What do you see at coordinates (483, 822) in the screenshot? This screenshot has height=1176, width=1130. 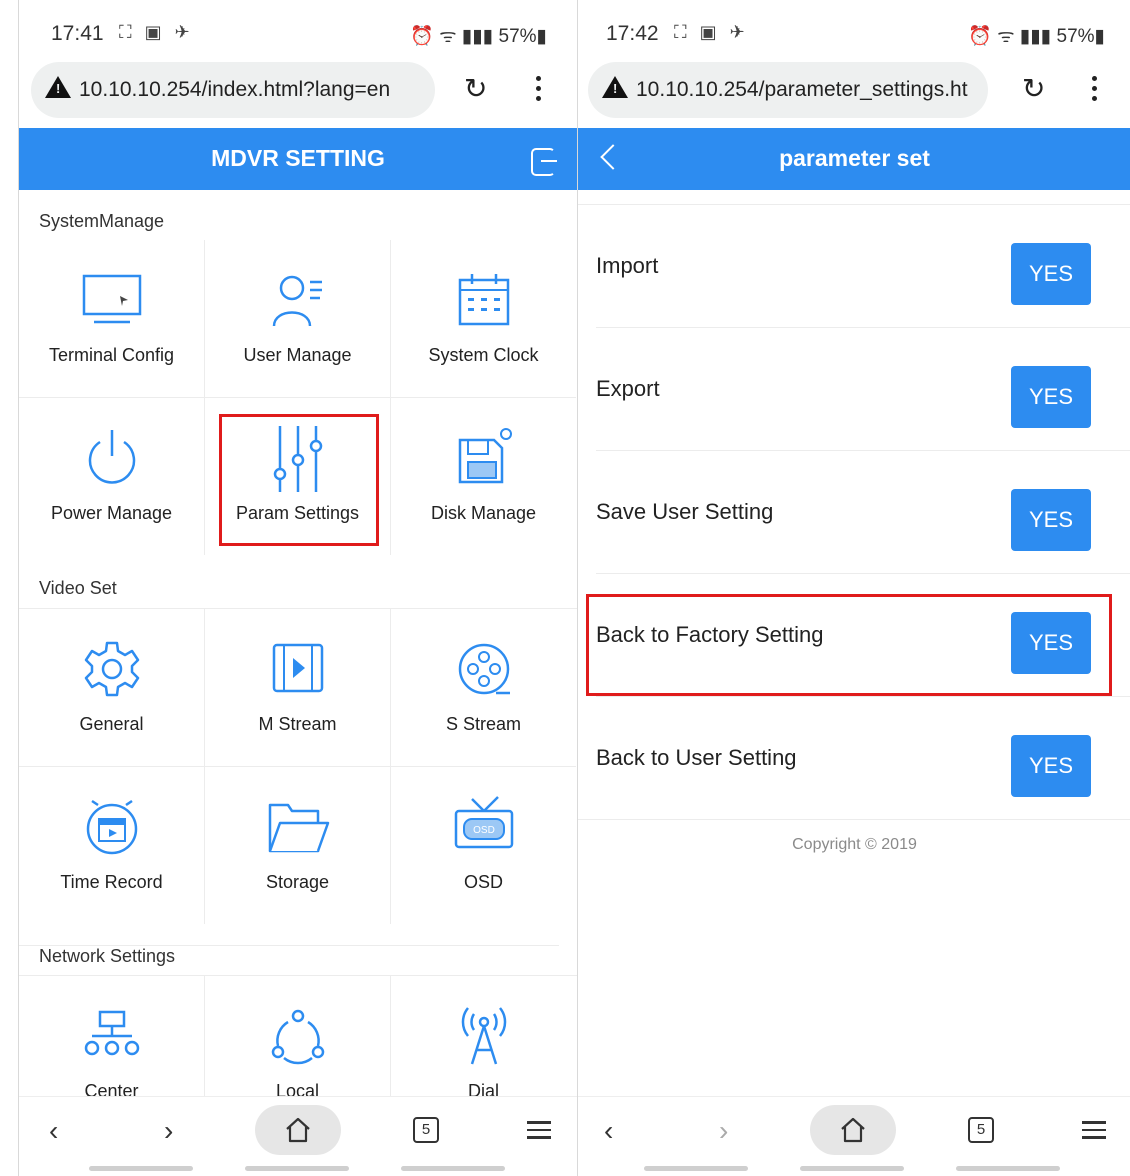 I see `tv-osd-icon: OSD` at bounding box center [483, 822].